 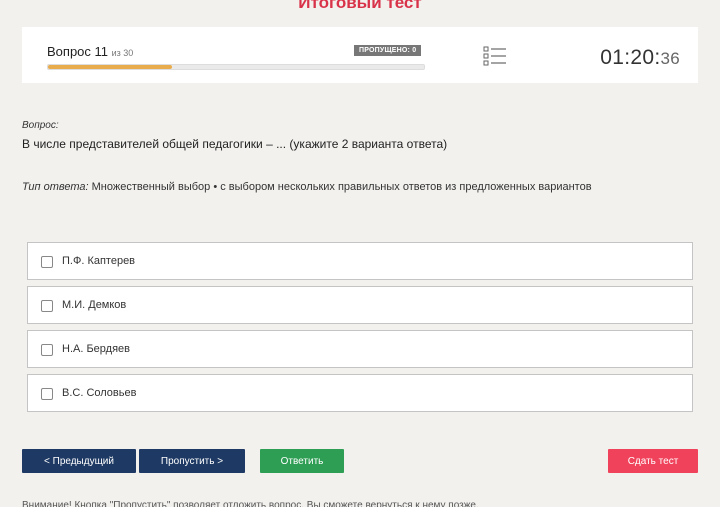 What do you see at coordinates (670, 58) in the screenshot?
I see `timer-seconds: 36` at bounding box center [670, 58].